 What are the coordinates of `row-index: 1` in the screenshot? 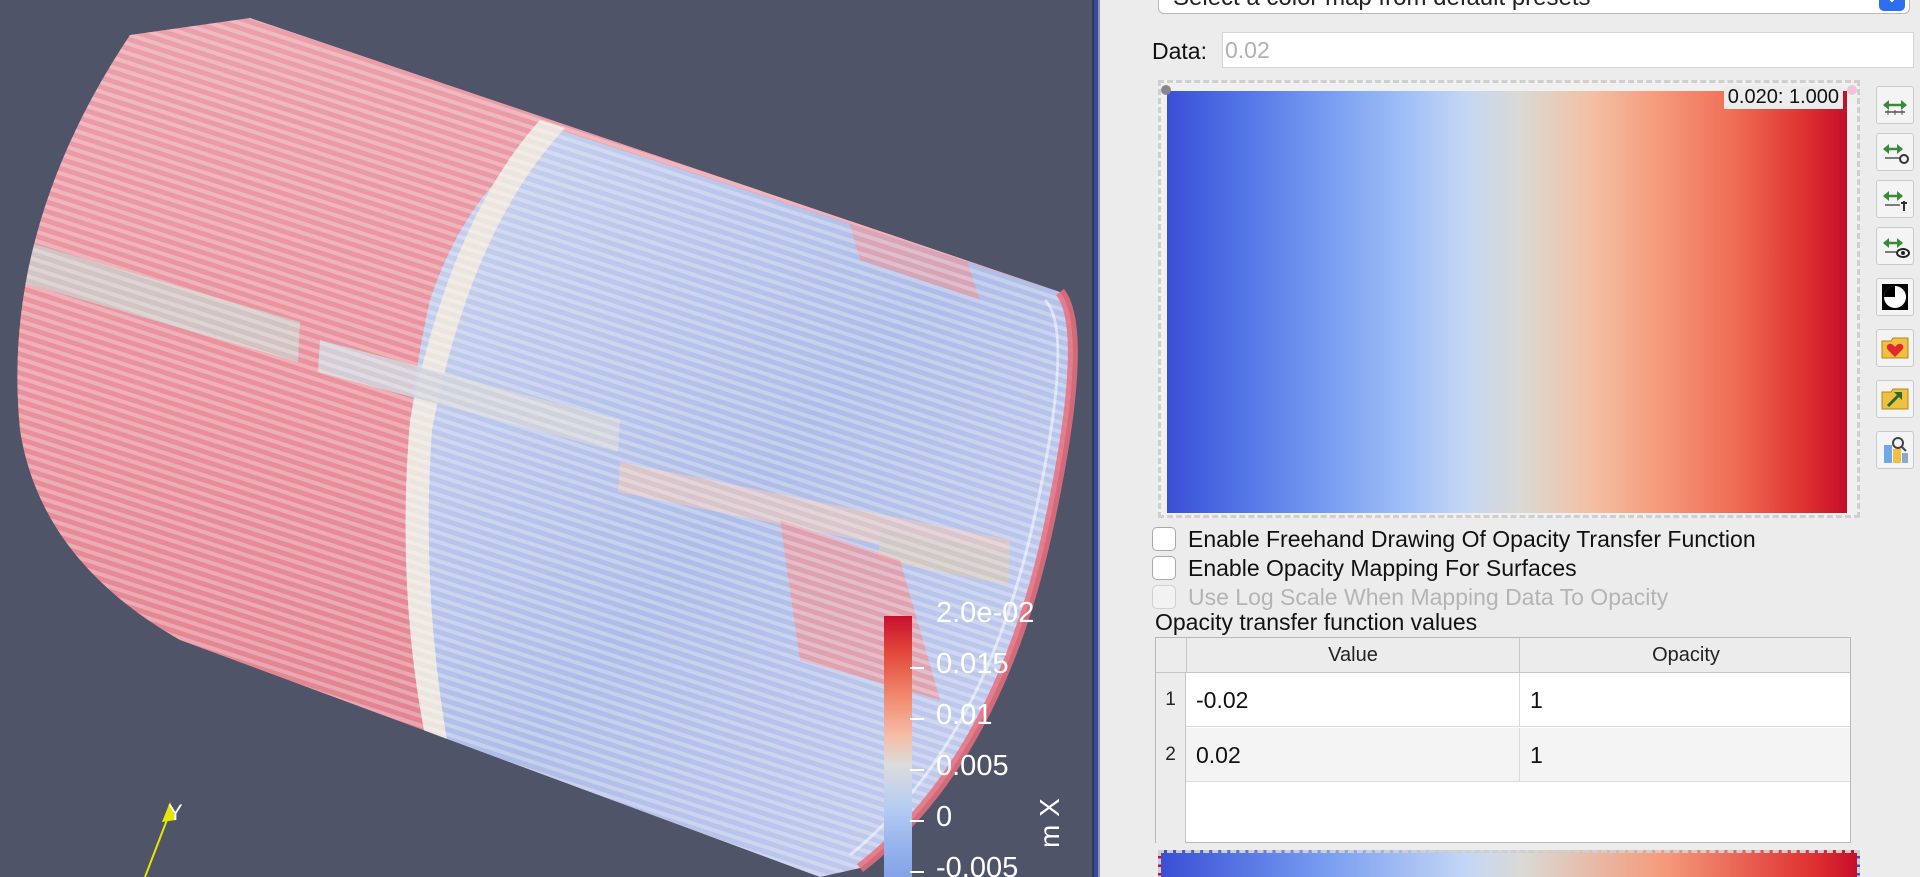 It's located at (1171, 700).